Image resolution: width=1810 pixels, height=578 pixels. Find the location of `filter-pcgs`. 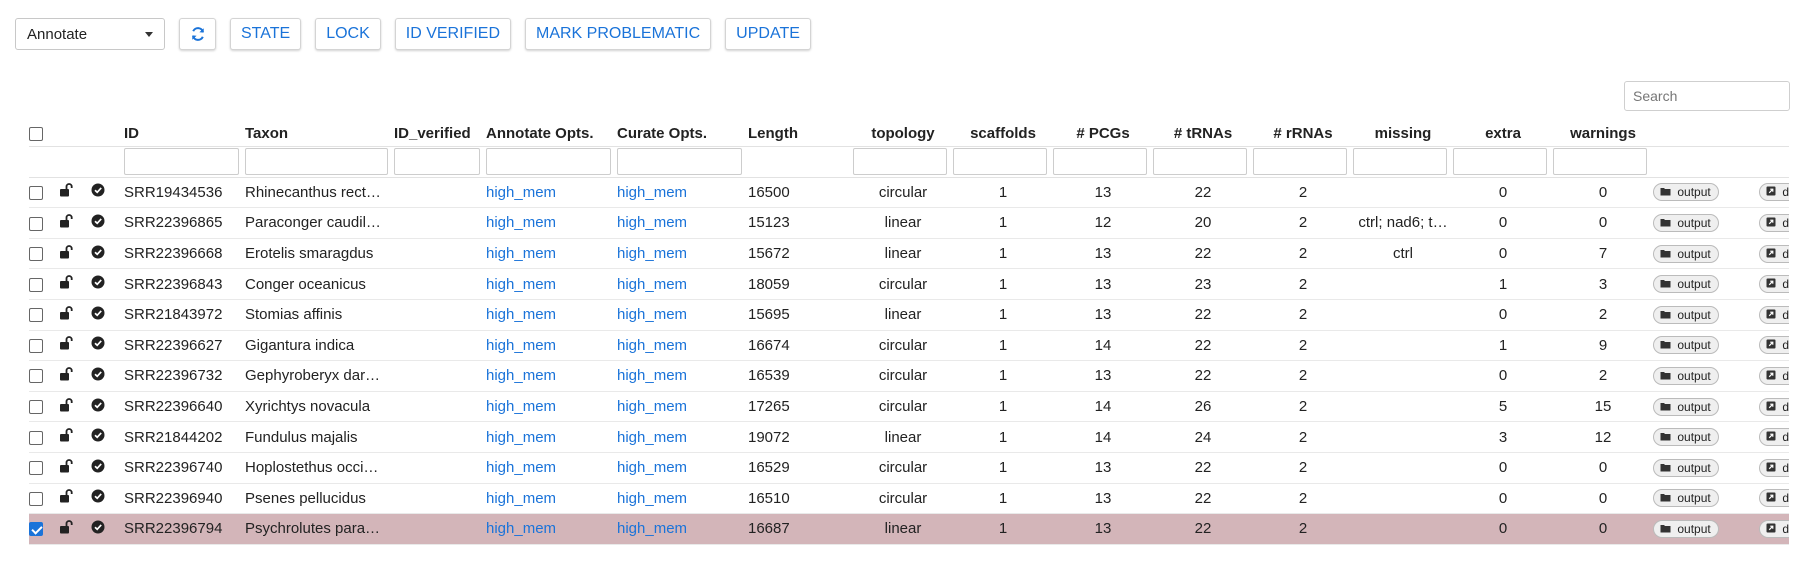

filter-pcgs is located at coordinates (1100, 162).